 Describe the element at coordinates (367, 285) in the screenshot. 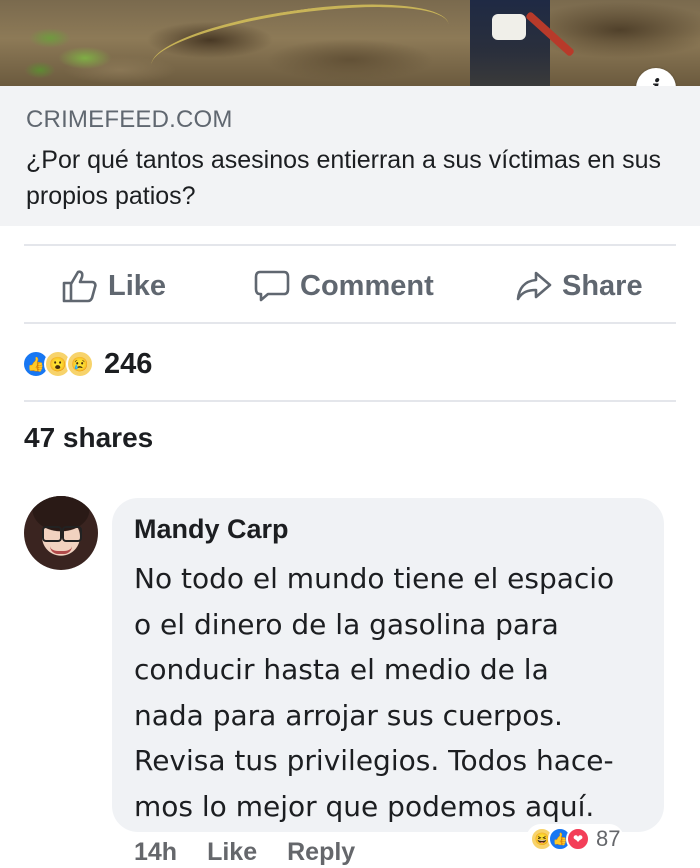

I see `comment-label: Comment` at that location.